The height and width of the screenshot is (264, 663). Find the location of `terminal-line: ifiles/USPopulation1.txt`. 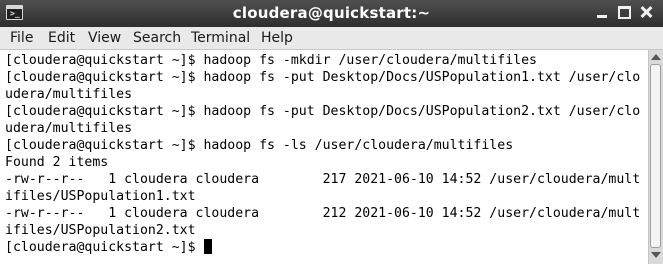

terminal-line: ifiles/USPopulation1.txt is located at coordinates (100, 196).